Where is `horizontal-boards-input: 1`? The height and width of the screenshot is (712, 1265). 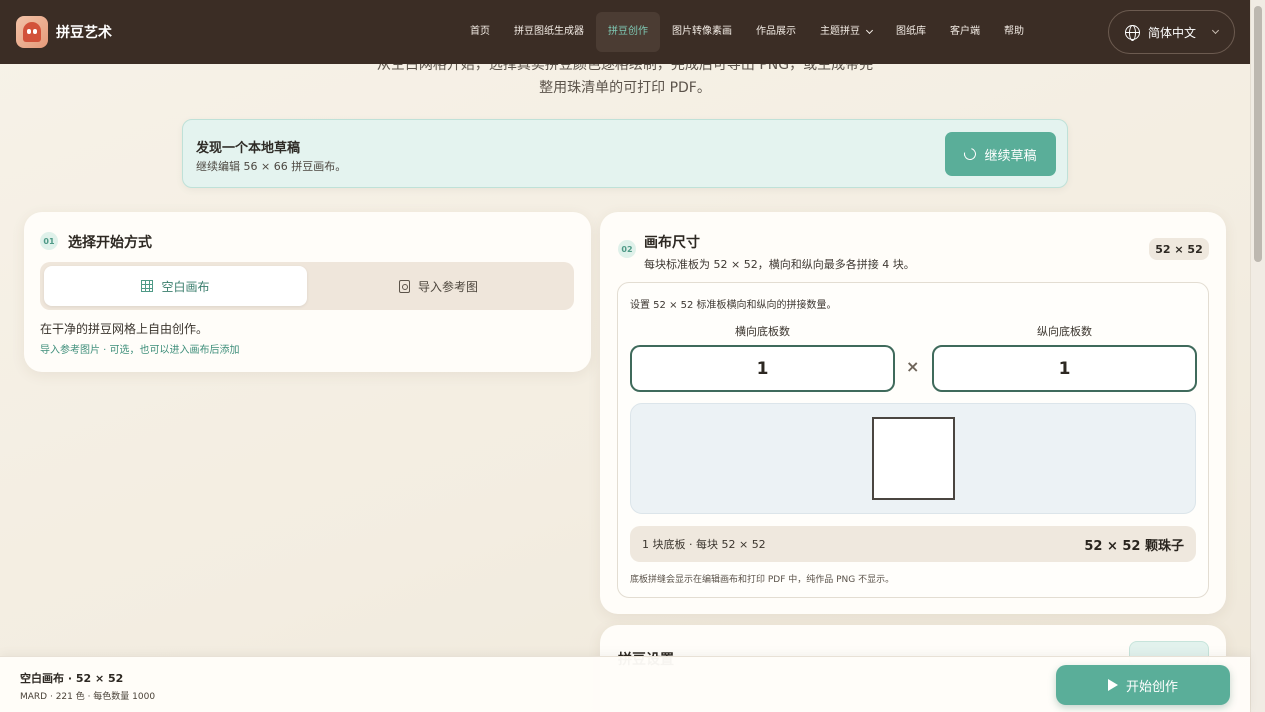 horizontal-boards-input: 1 is located at coordinates (762, 368).